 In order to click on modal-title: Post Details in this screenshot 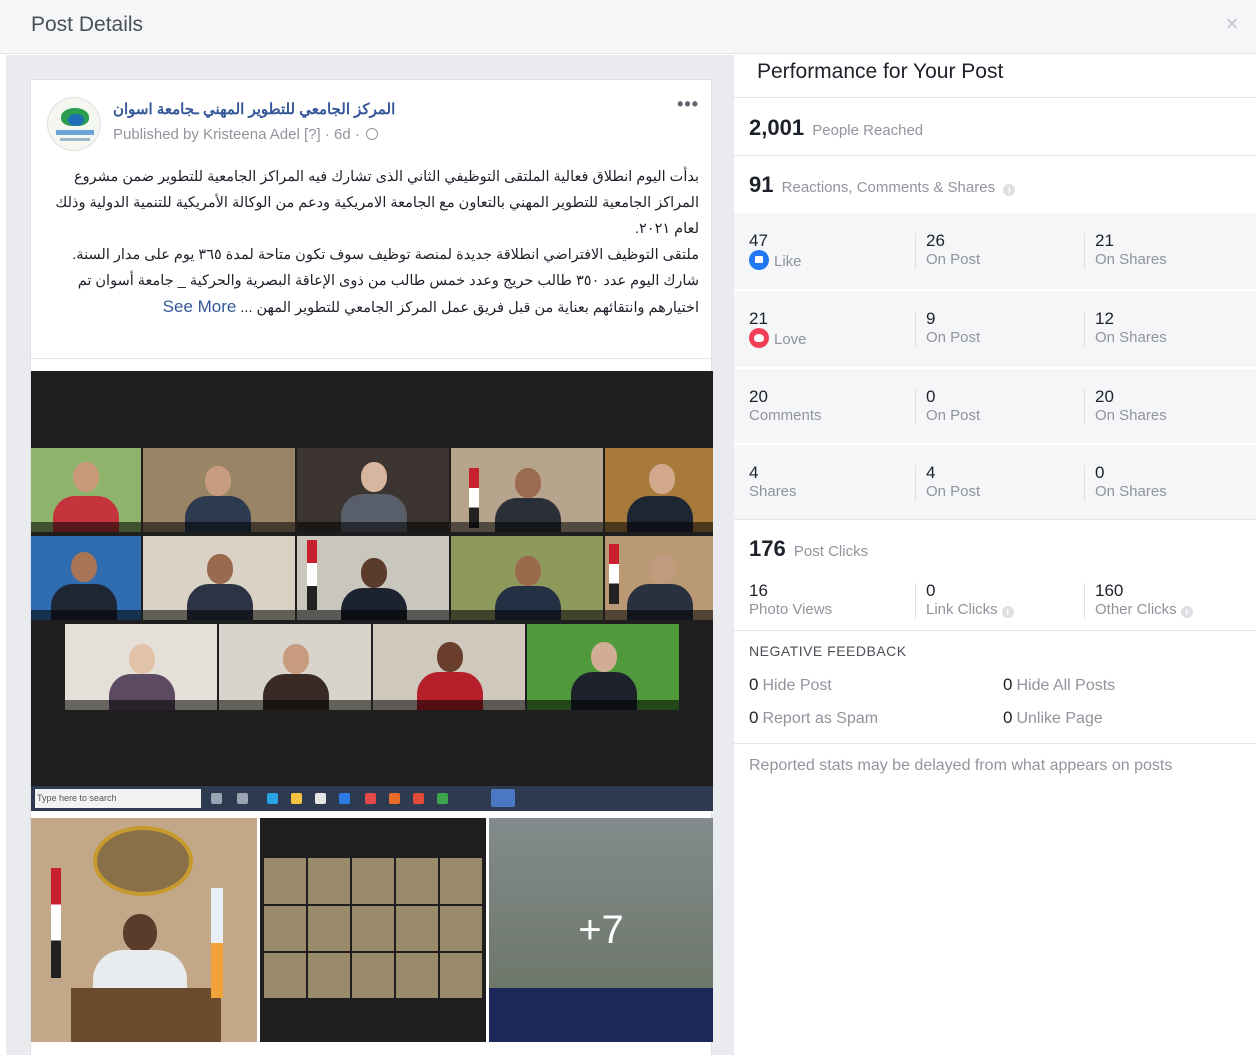, I will do `click(87, 24)`.